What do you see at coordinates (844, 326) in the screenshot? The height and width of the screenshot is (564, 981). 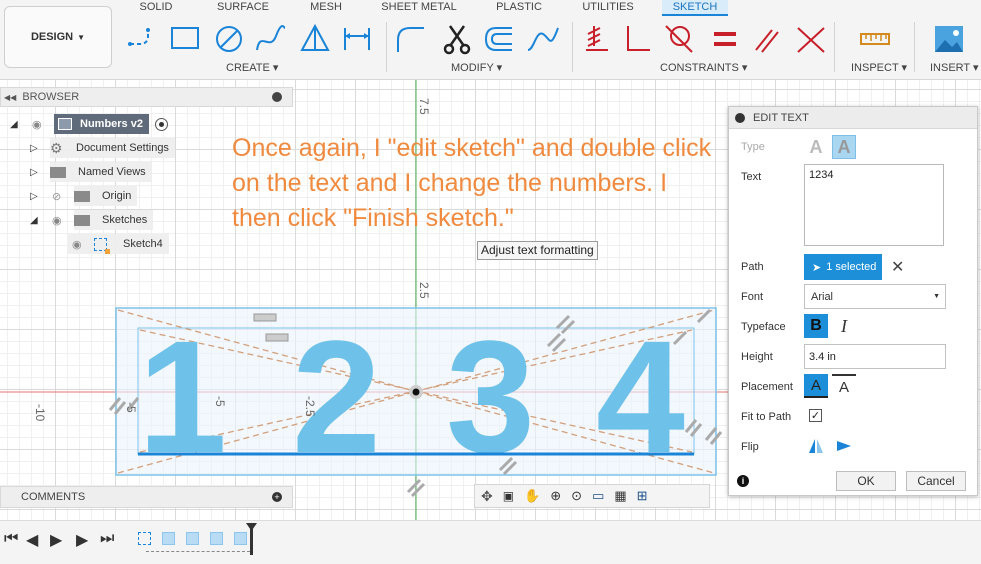 I see `italic-icon: I` at bounding box center [844, 326].